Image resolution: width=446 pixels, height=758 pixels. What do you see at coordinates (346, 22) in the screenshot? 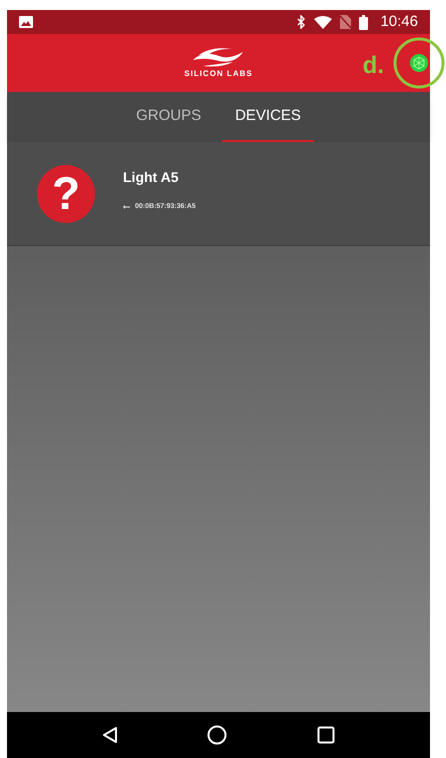
I see `no-sim-icon` at bounding box center [346, 22].